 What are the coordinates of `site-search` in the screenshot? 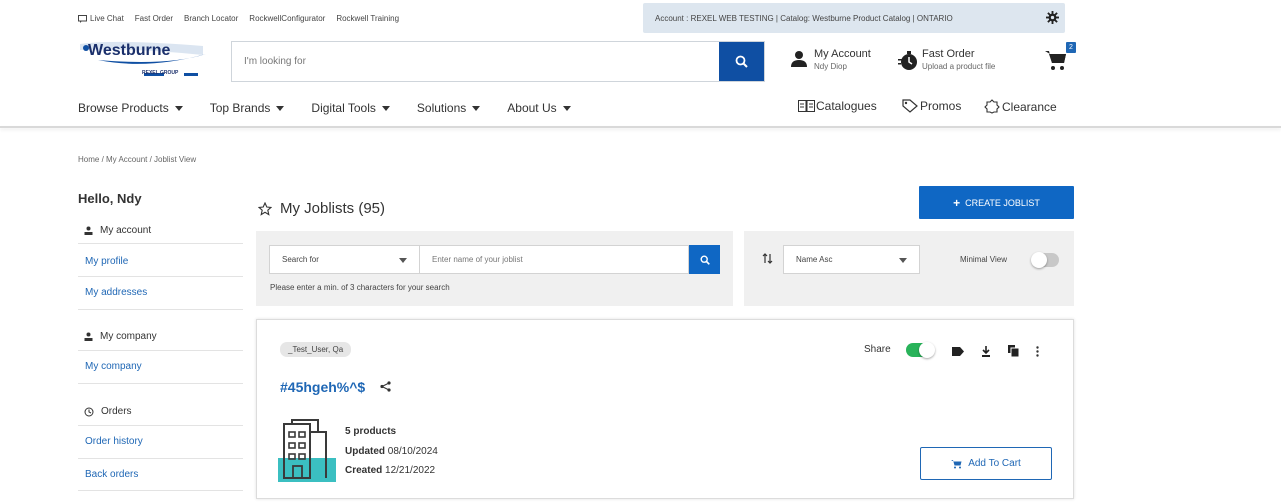 It's located at (498, 61).